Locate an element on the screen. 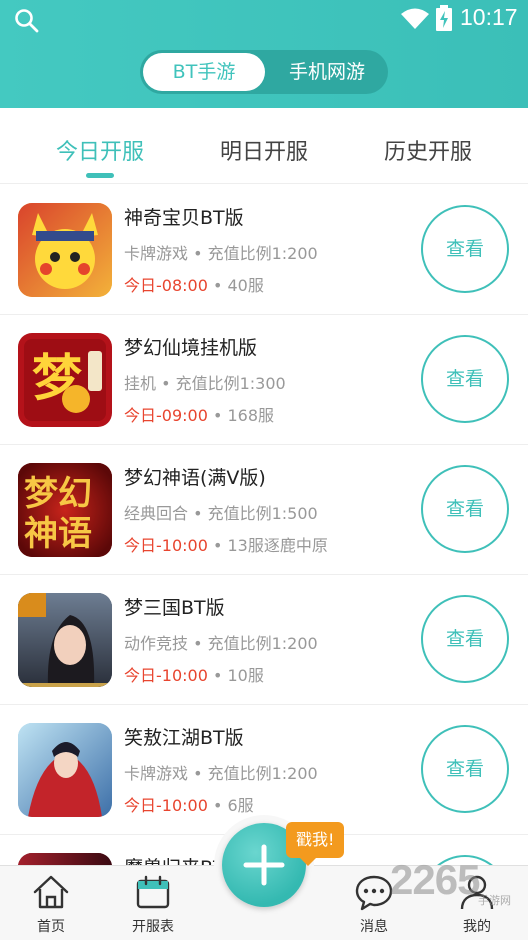  home-icon is located at coordinates (51, 892).